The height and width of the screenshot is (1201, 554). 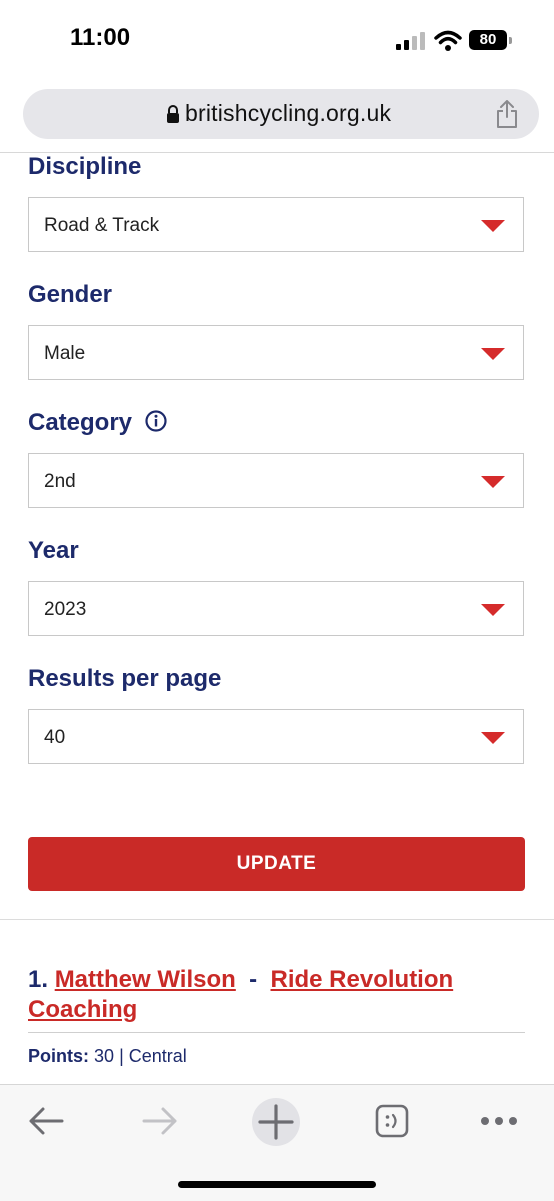 I want to click on discipline-select: Road & Track, so click(x=276, y=224).